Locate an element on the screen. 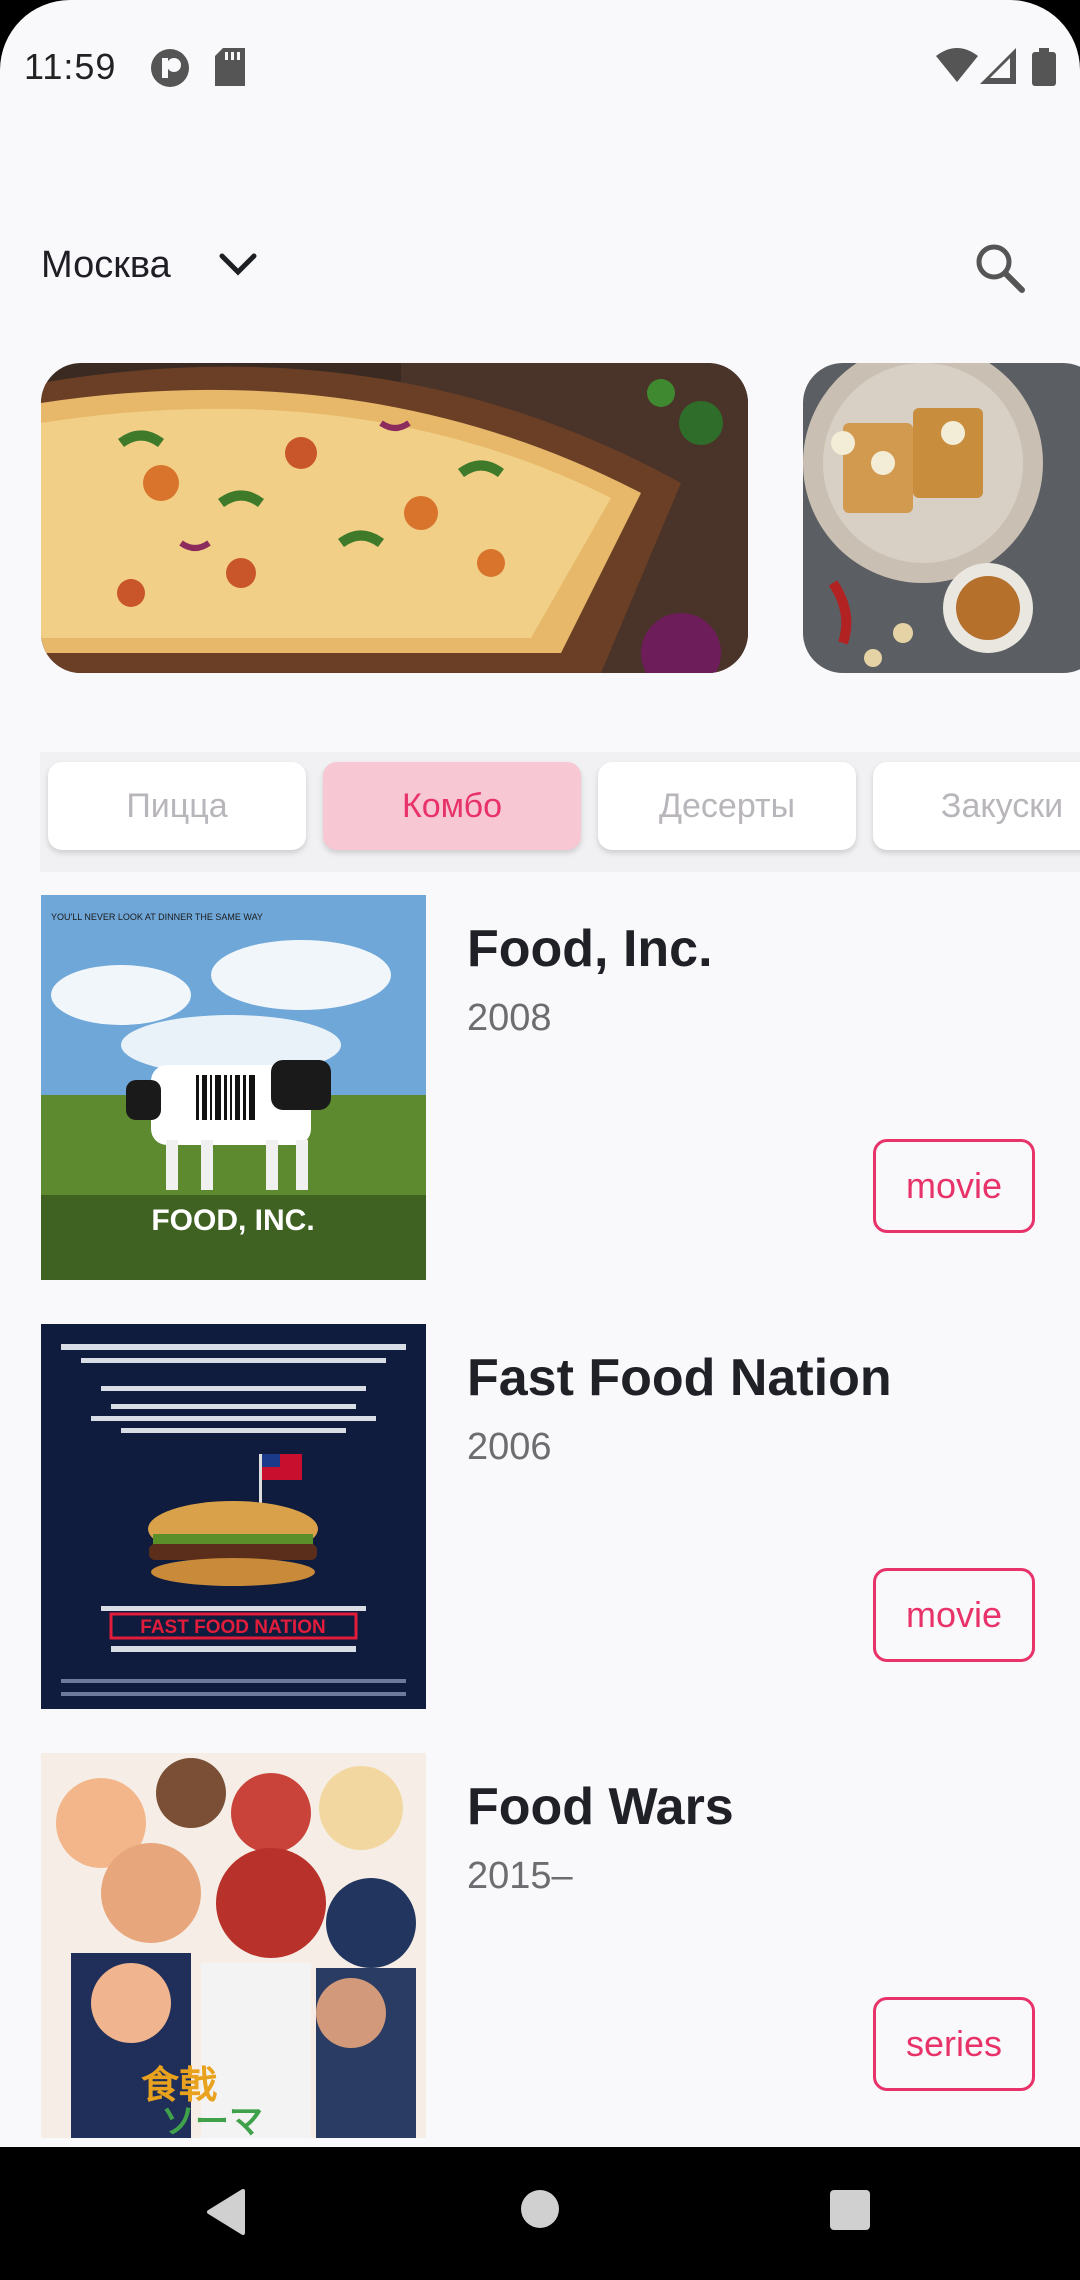 This screenshot has width=1080, height=2280. food-banner is located at coordinates (941, 518).